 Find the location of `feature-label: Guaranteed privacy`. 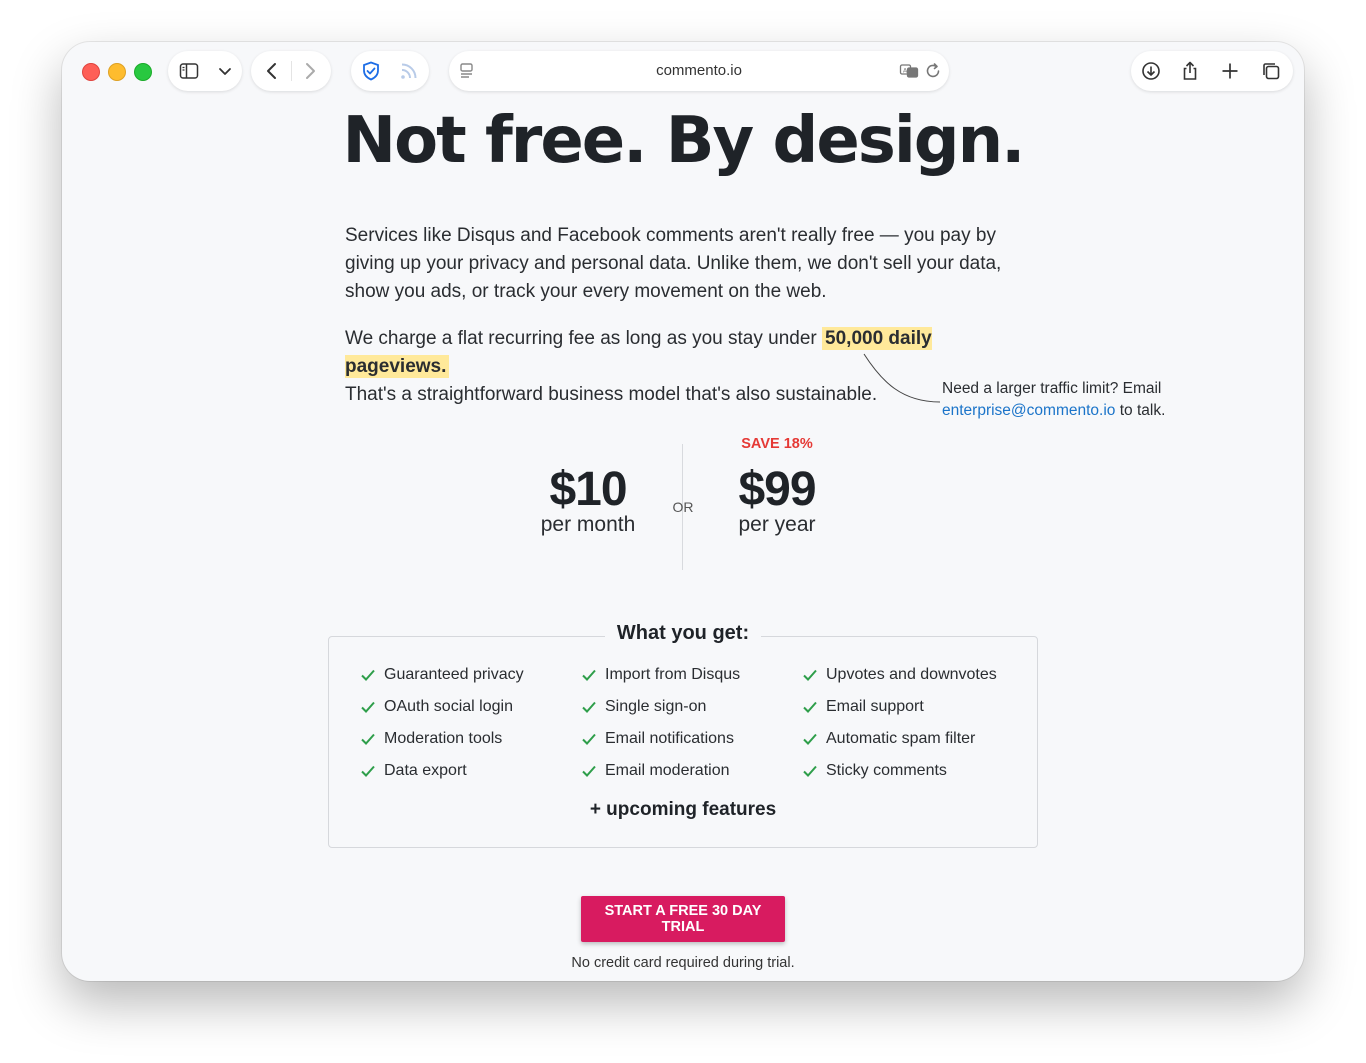

feature-label: Guaranteed privacy is located at coordinates (454, 674).